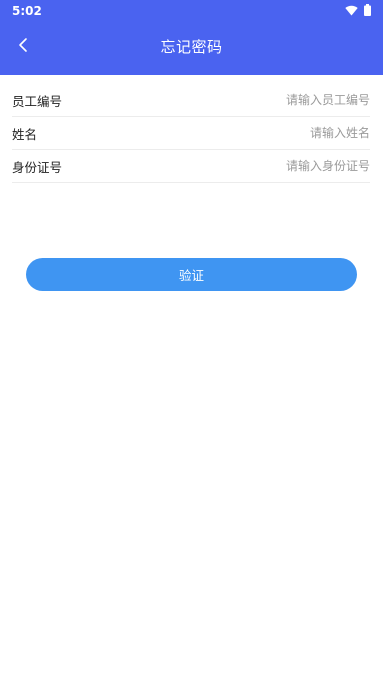  I want to click on employee-id-row: 员工编号, so click(191, 100).